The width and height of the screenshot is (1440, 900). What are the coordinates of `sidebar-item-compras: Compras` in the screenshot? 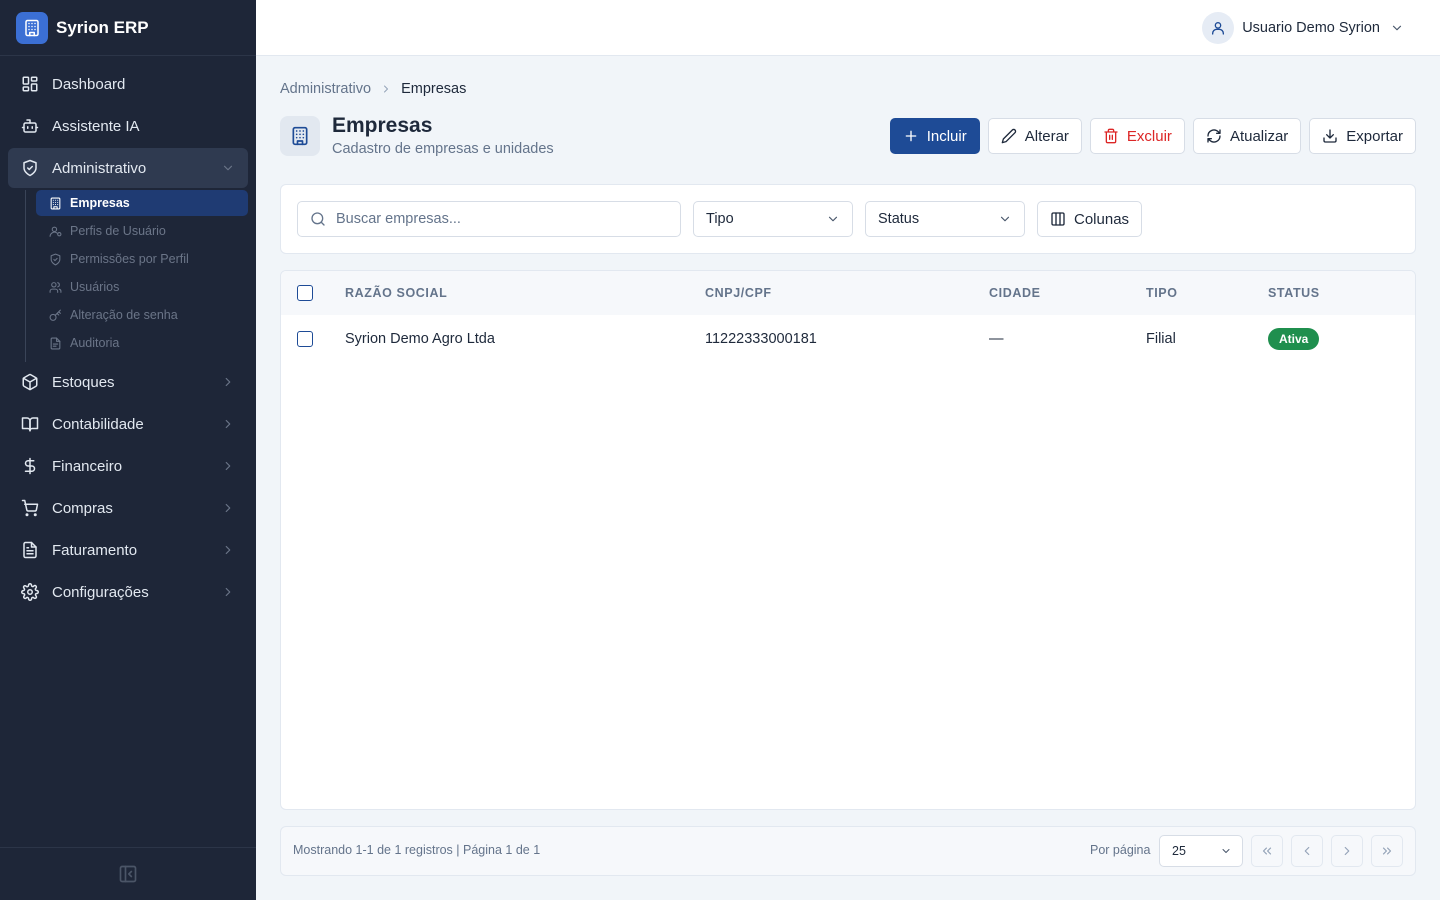 It's located at (128, 508).